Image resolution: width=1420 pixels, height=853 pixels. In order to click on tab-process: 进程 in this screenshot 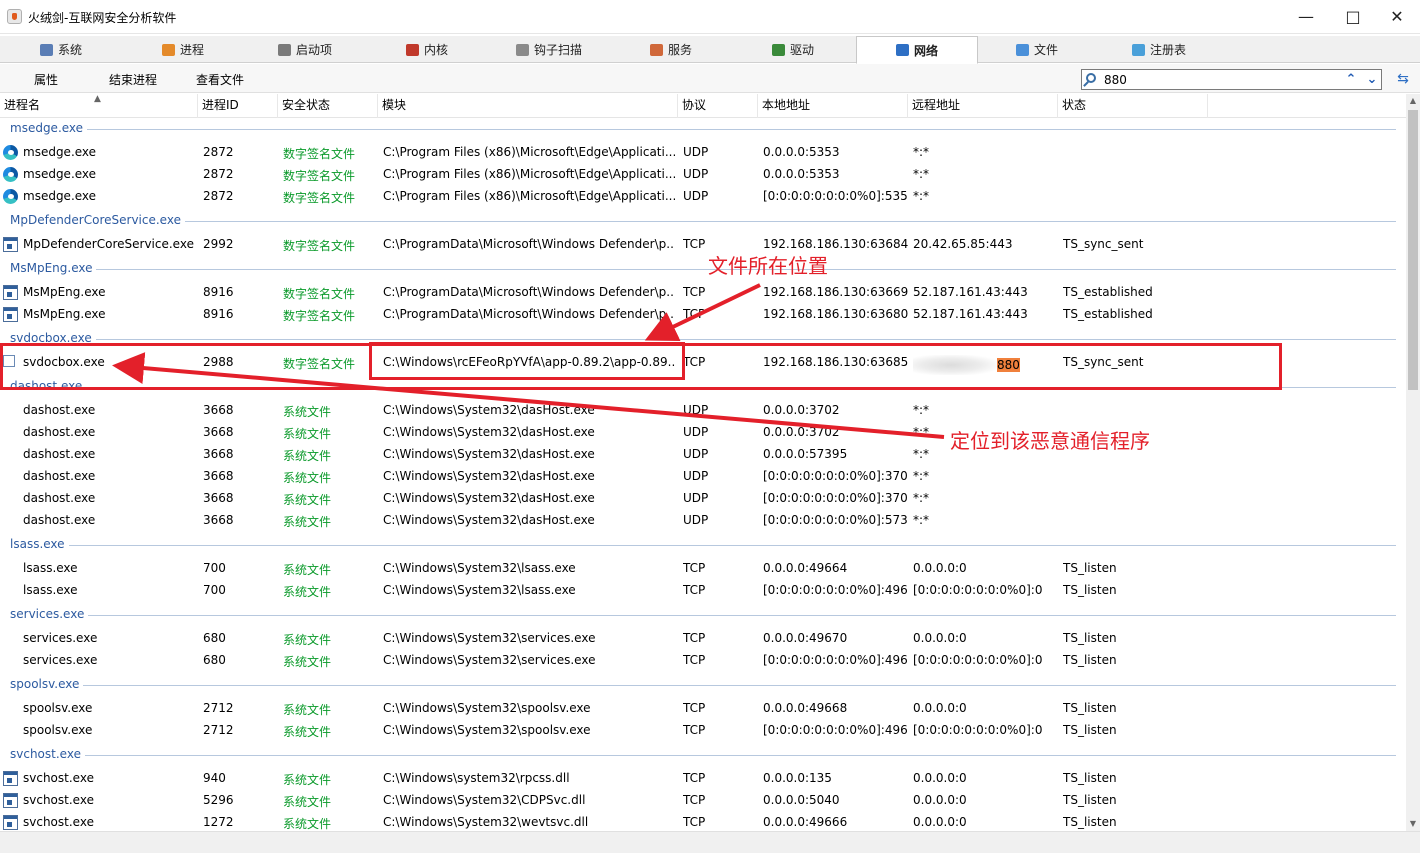, I will do `click(183, 49)`.